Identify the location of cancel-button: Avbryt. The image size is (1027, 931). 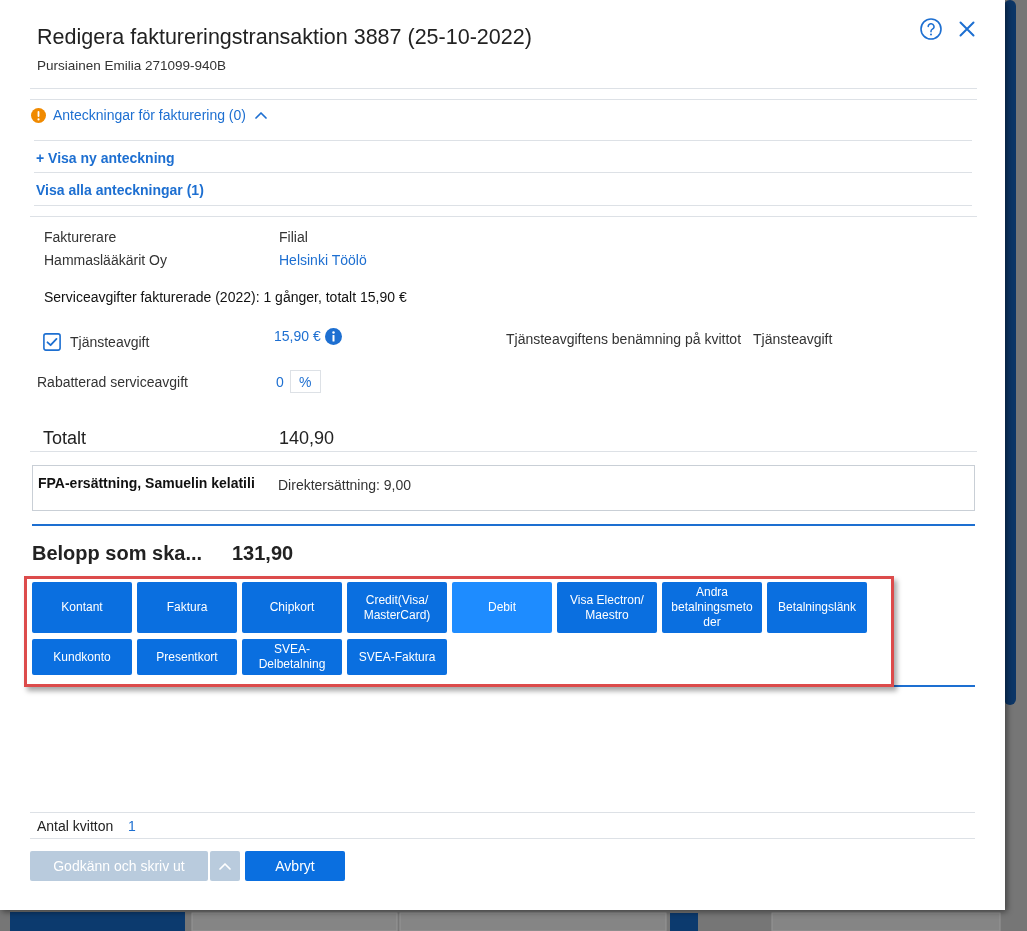
(295, 866).